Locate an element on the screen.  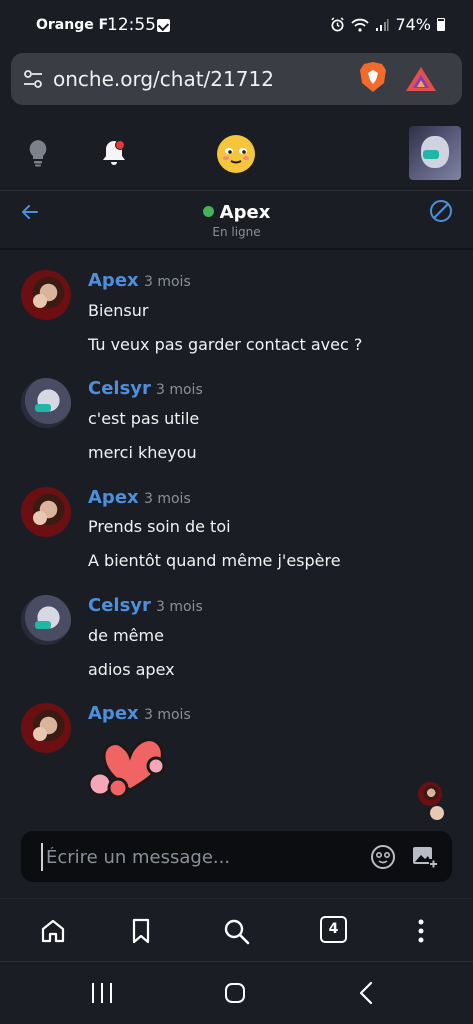
message-composer is located at coordinates (236, 856).